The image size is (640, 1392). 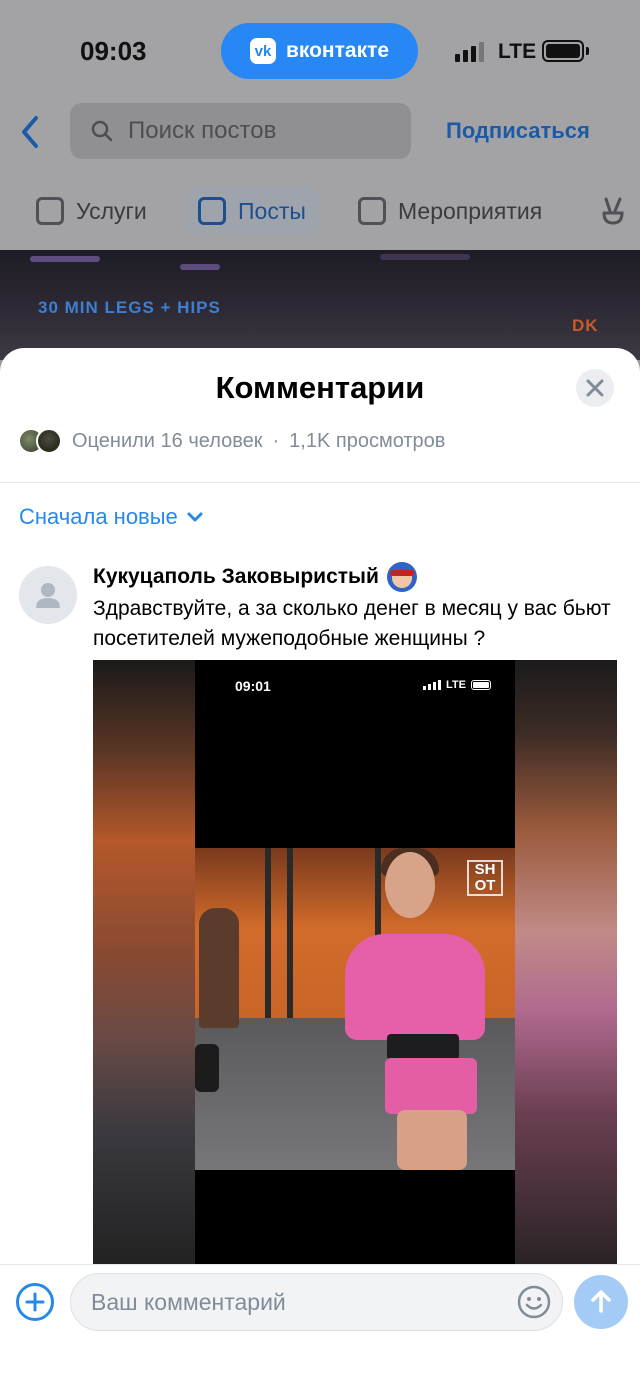 I want to click on reactions-summary: Оценили 16 человек · 1,1K просмотров, so click(x=231, y=441).